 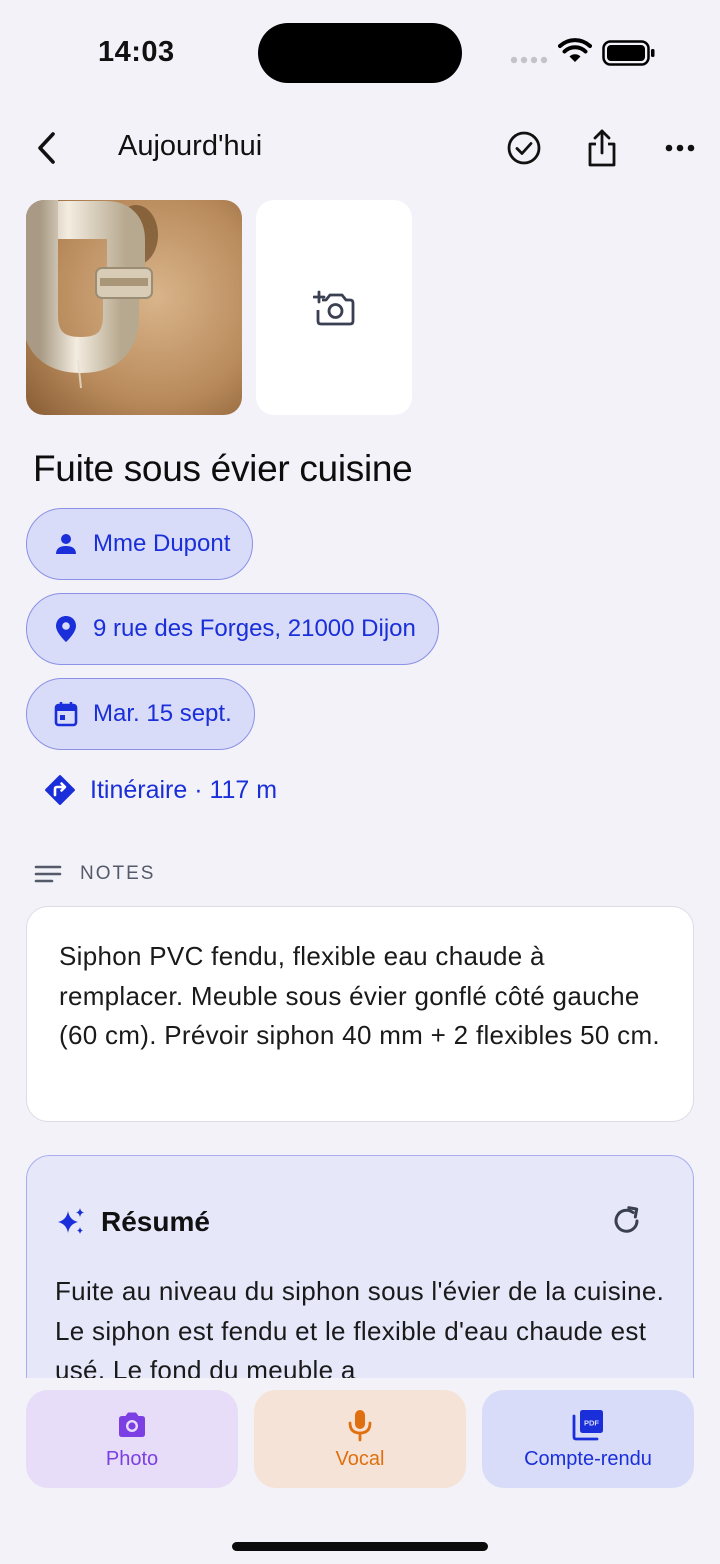 I want to click on photo-thumbnail, so click(x=134, y=307).